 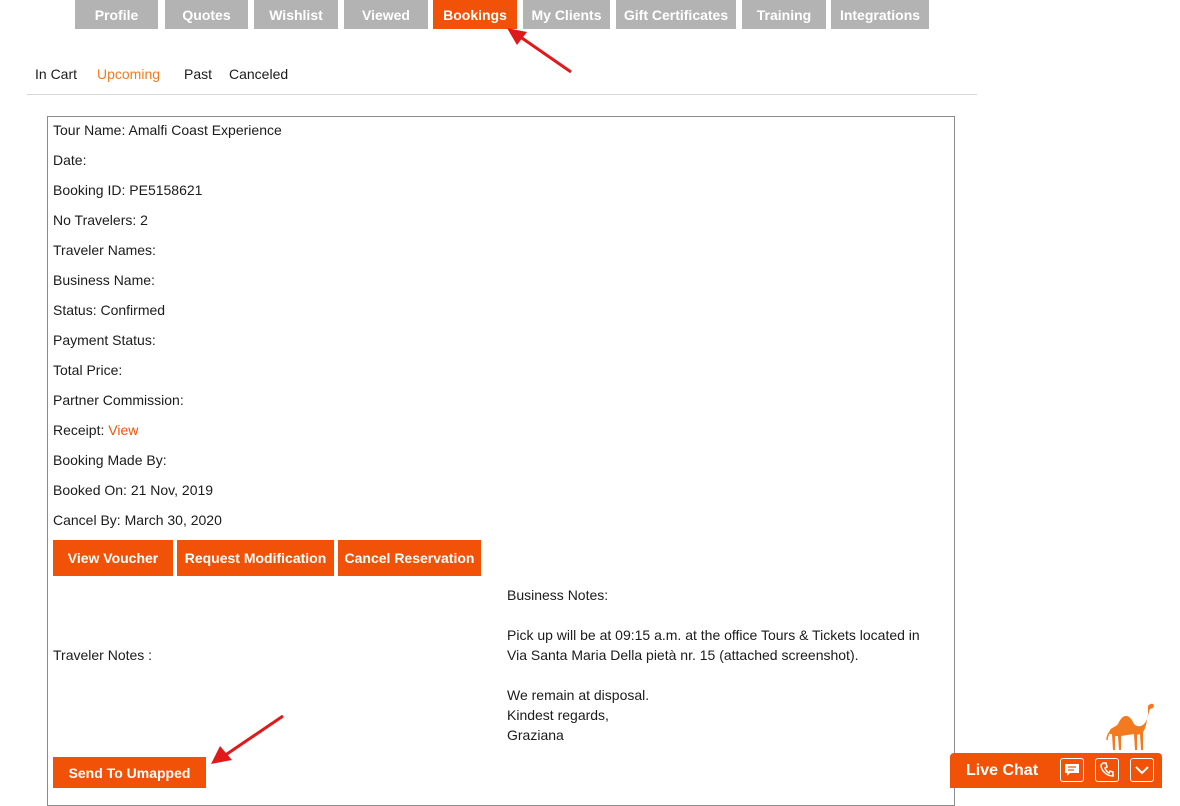 What do you see at coordinates (535, 735) in the screenshot?
I see `business-notes-signature: Graziana` at bounding box center [535, 735].